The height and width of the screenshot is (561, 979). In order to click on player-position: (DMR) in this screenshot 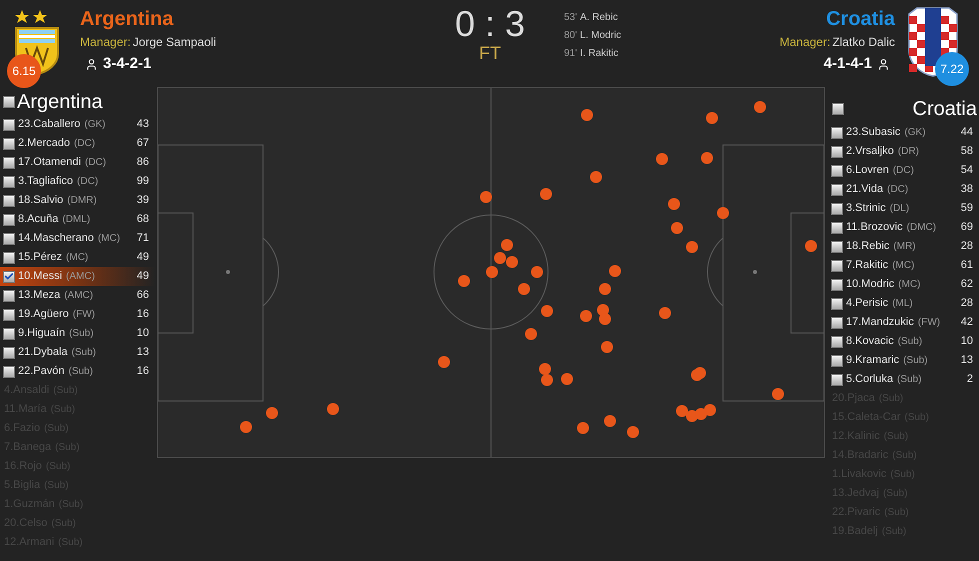, I will do `click(82, 201)`.